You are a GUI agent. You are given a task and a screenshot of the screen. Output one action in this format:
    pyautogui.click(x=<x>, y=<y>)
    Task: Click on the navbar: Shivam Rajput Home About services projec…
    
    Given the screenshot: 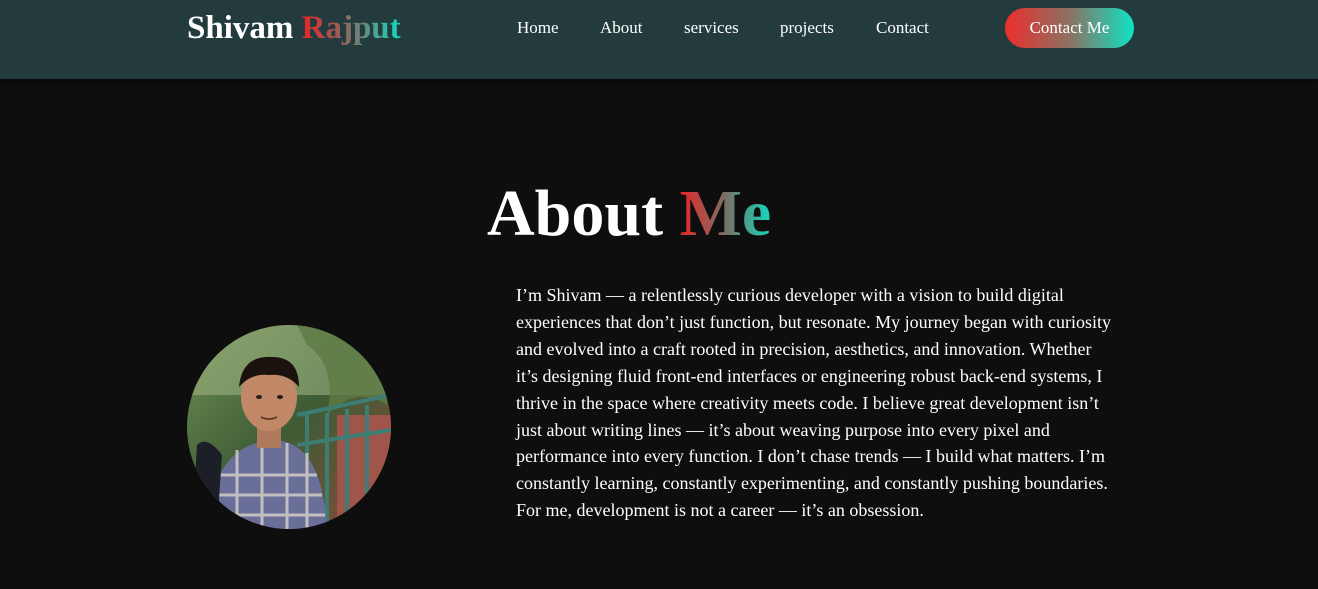 What is the action you would take?
    pyautogui.click(x=659, y=39)
    